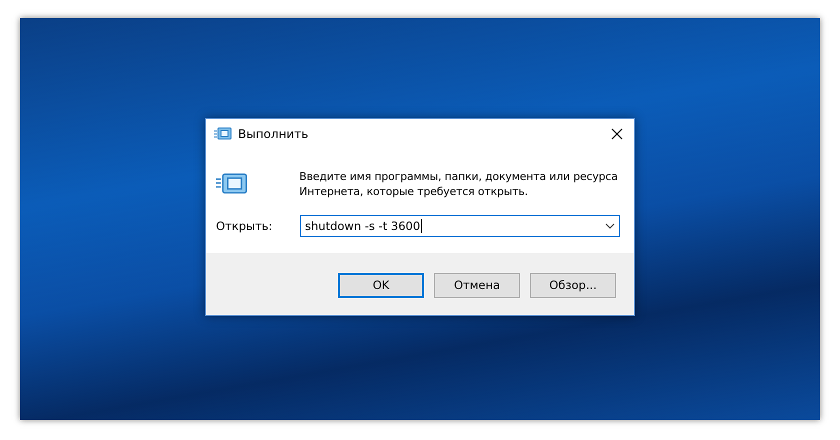 The height and width of the screenshot is (440, 840). I want to click on open-label: Открыть:, so click(245, 226).